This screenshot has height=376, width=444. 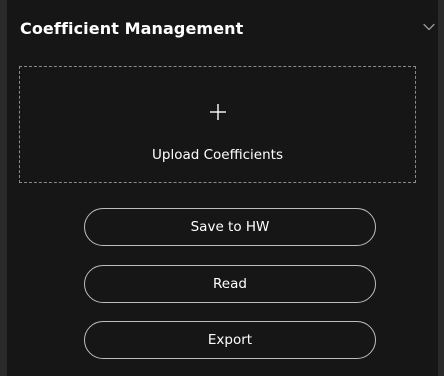 What do you see at coordinates (132, 28) in the screenshot?
I see `panel-title: Coefficient Management` at bounding box center [132, 28].